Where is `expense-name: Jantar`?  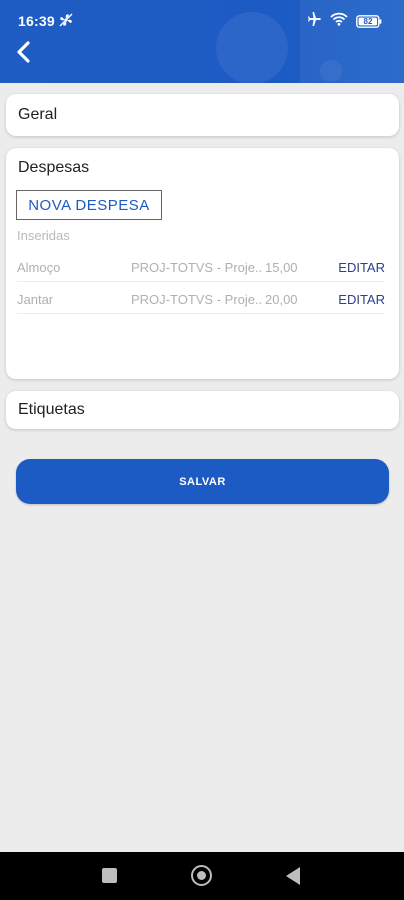 expense-name: Jantar is located at coordinates (35, 299).